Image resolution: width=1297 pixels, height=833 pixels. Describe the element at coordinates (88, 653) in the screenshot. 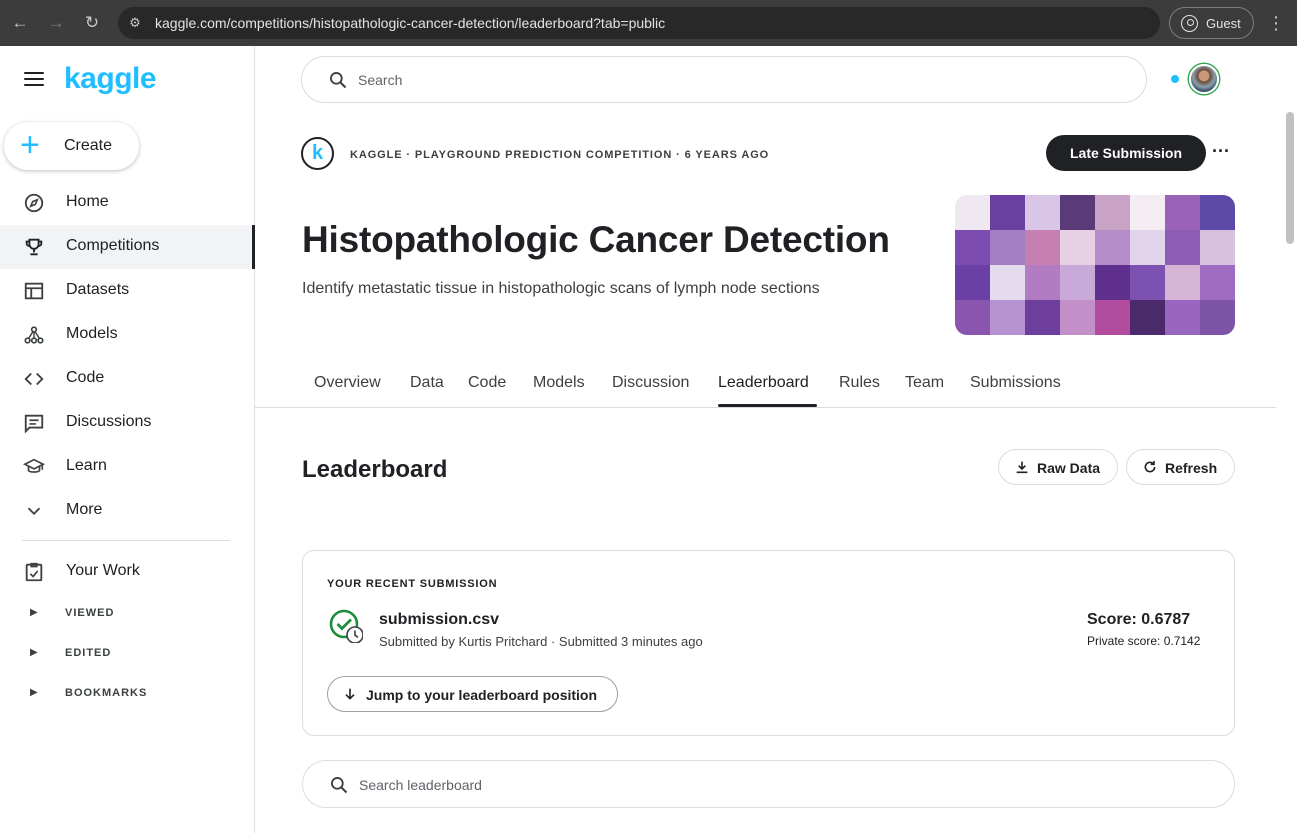

I see `section-label: EDITED` at that location.